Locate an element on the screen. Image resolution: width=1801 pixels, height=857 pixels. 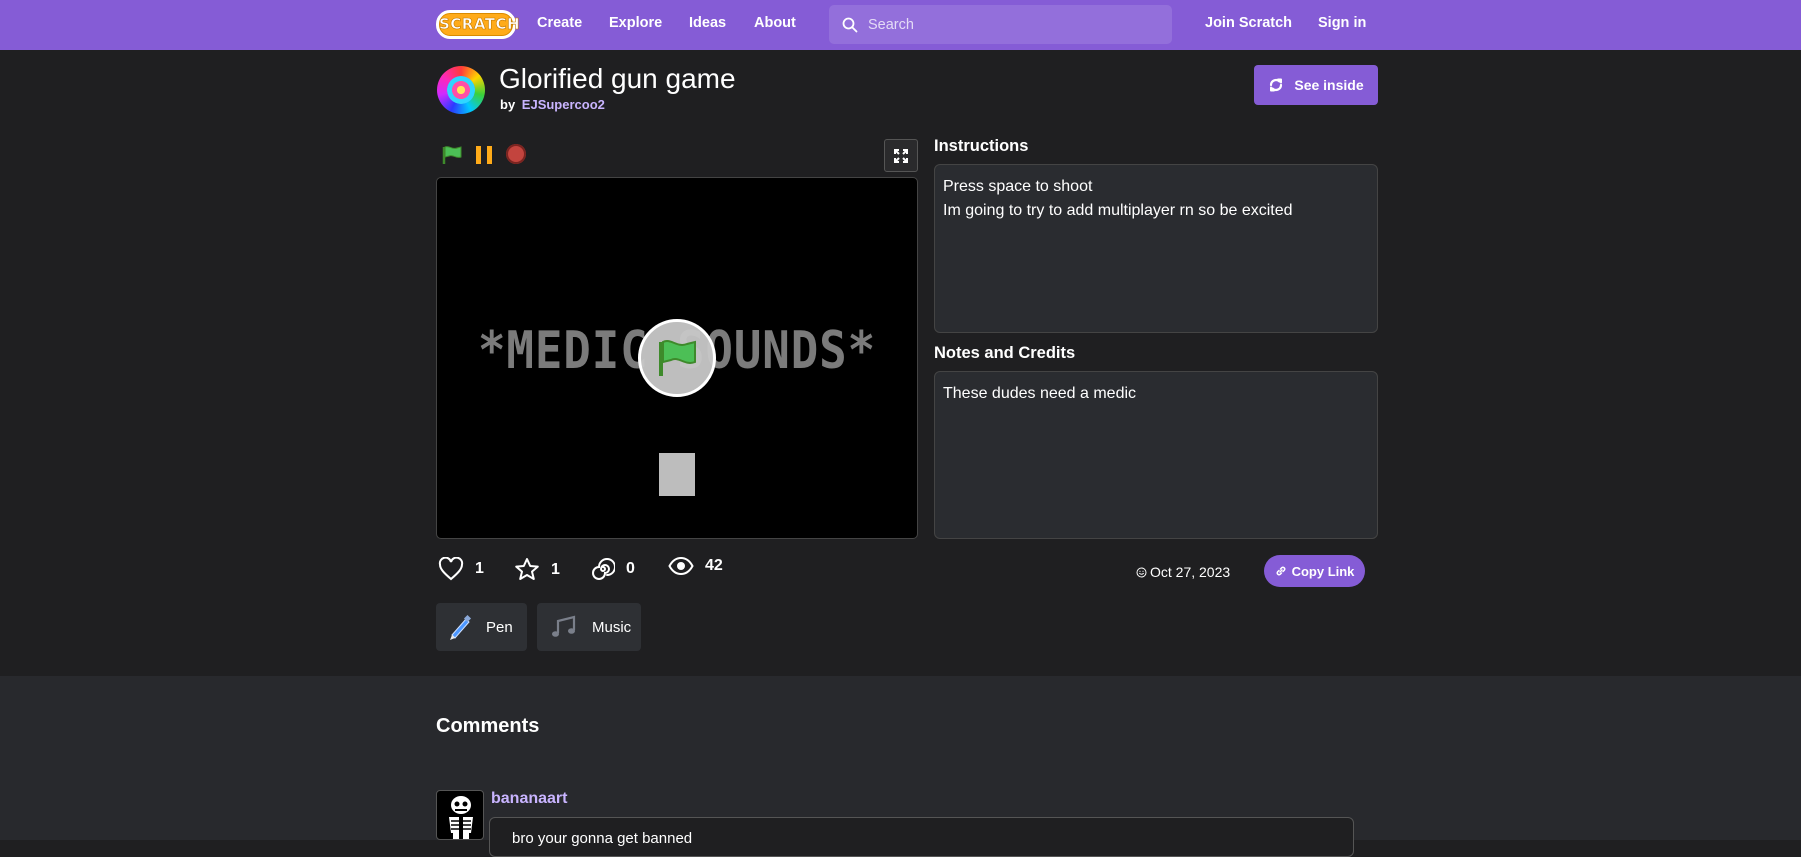
love-stat: 1 is located at coordinates (461, 569).